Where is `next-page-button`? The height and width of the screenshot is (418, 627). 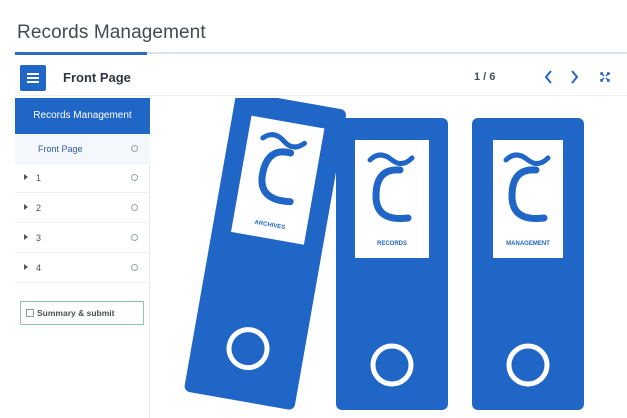 next-page-button is located at coordinates (575, 77).